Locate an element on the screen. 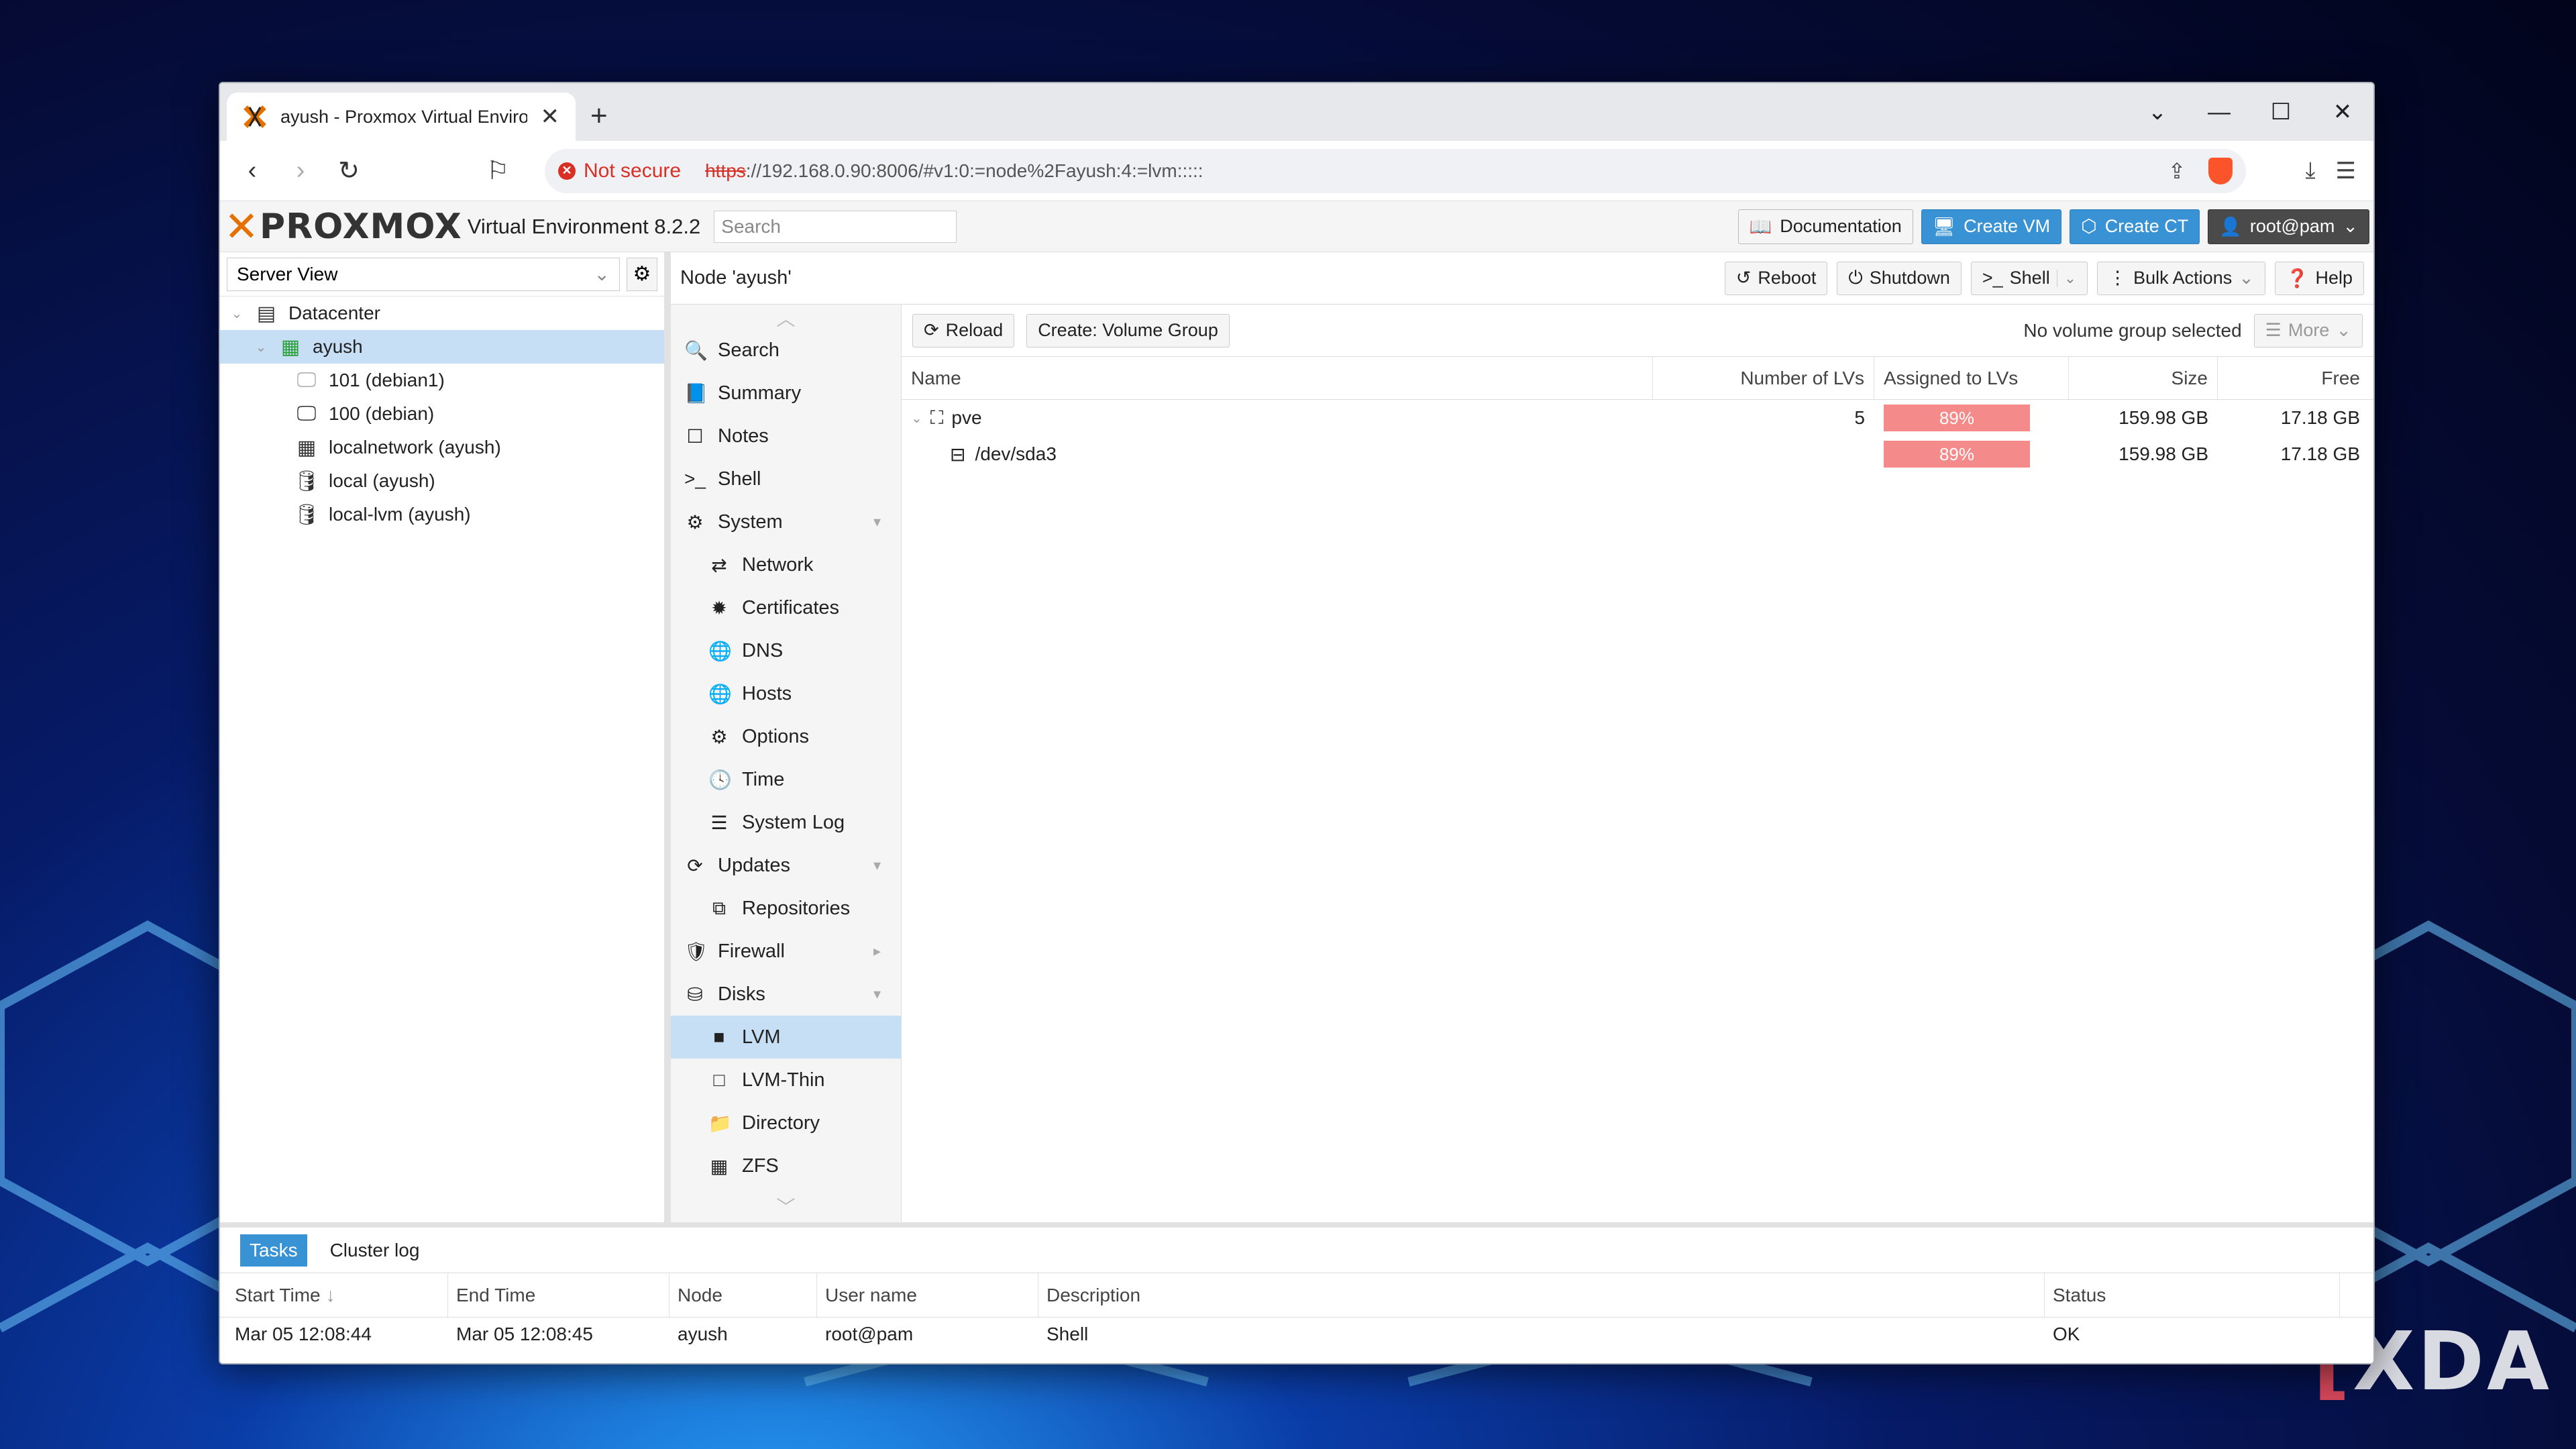 This screenshot has width=2576, height=1449. shutdown-button: ⏻ Shutdown is located at coordinates (1899, 278).